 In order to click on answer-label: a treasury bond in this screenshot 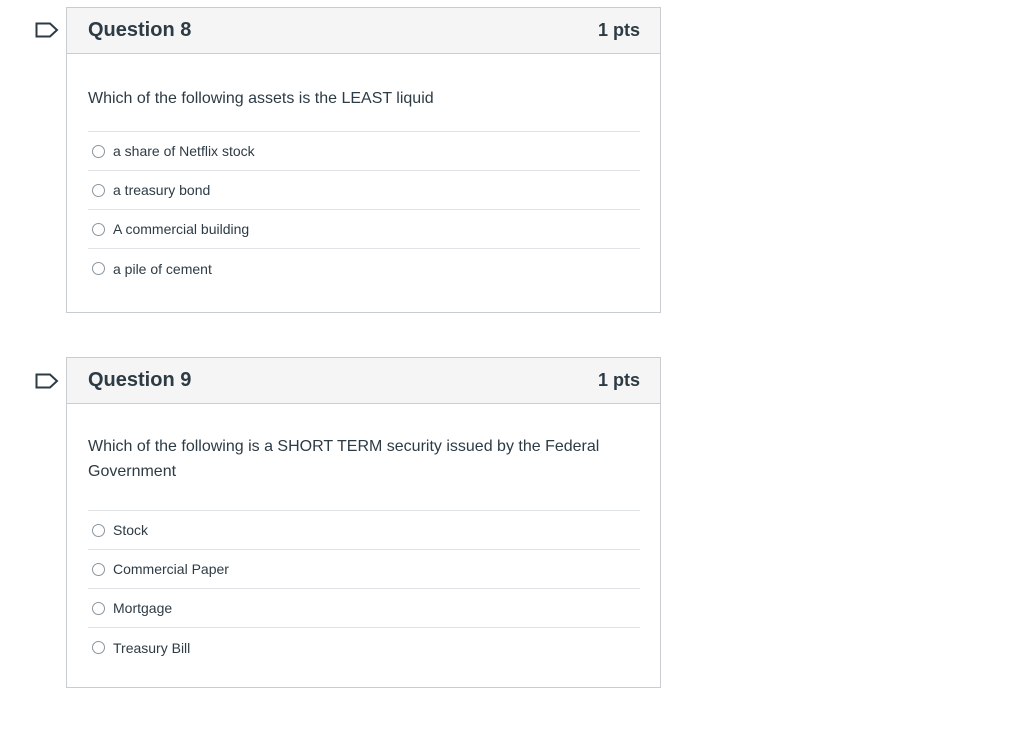, I will do `click(162, 190)`.